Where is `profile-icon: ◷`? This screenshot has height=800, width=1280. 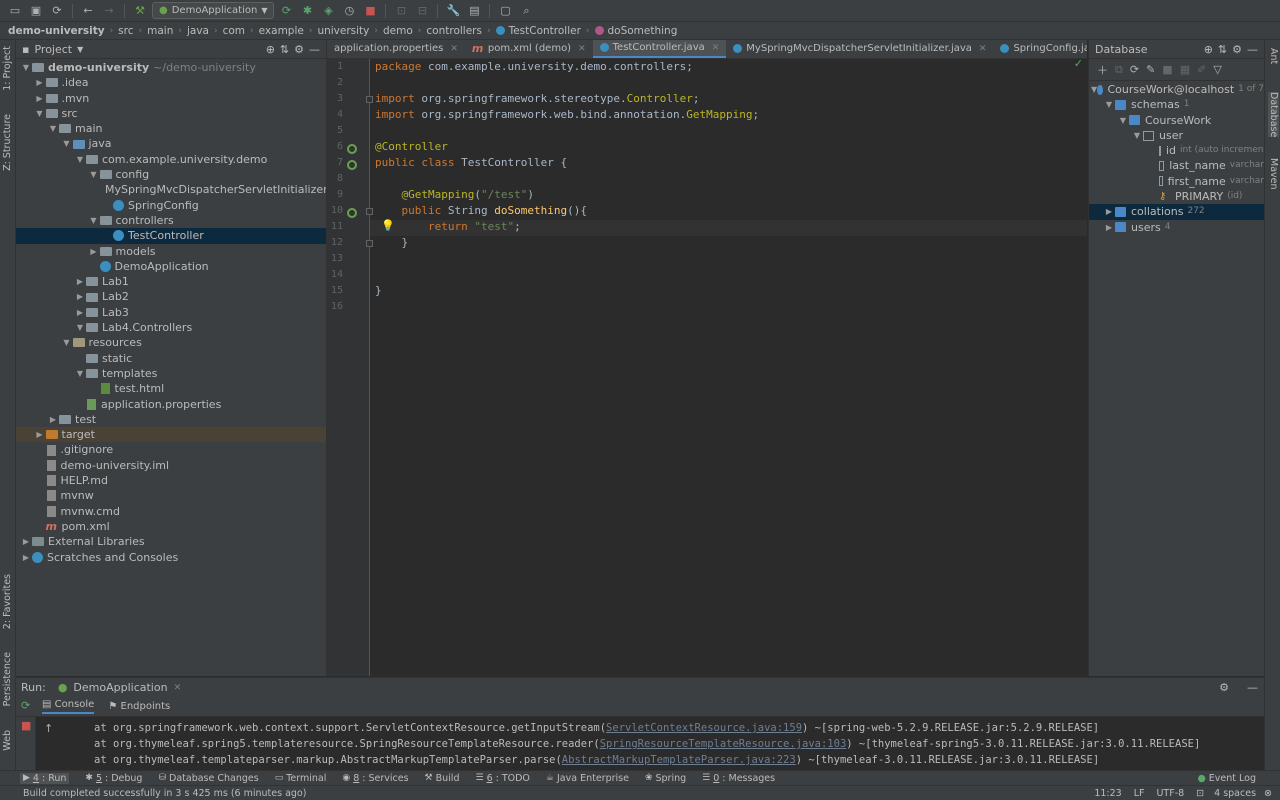
profile-icon: ◷ is located at coordinates (349, 11).